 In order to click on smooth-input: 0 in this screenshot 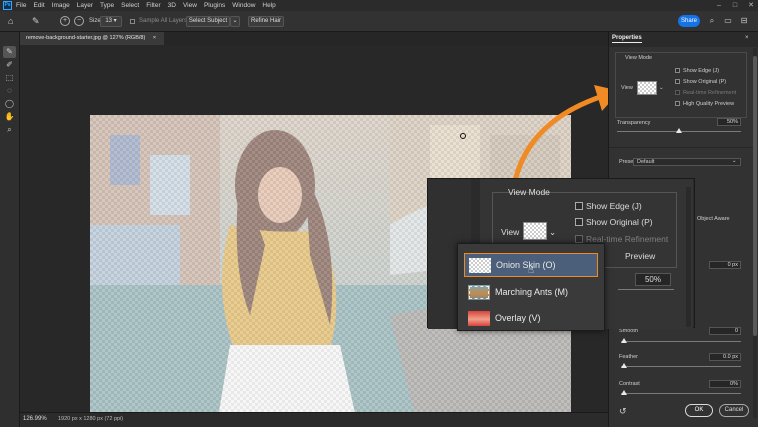, I will do `click(725, 331)`.